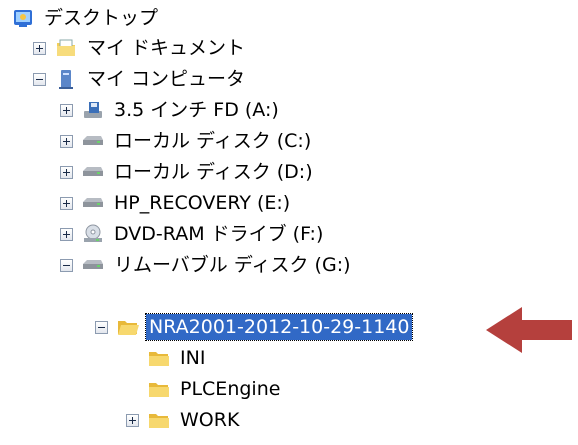 The height and width of the screenshot is (445, 578). I want to click on tree-item-my-computer: マイ コンピュータ, so click(140, 79).